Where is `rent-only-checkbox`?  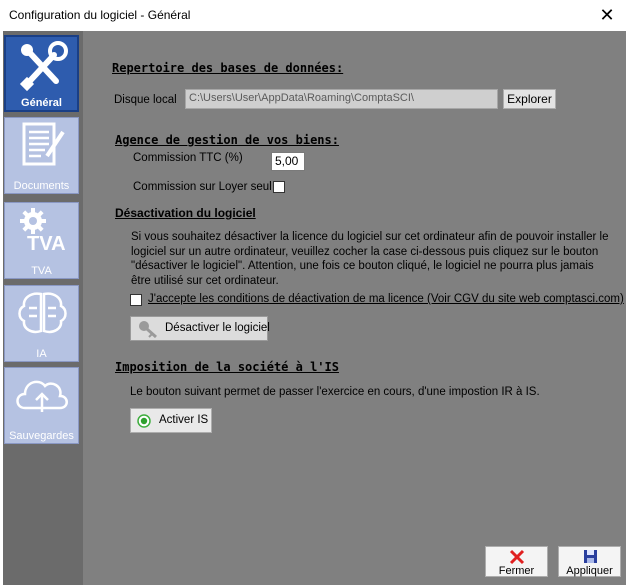 rent-only-checkbox is located at coordinates (279, 187).